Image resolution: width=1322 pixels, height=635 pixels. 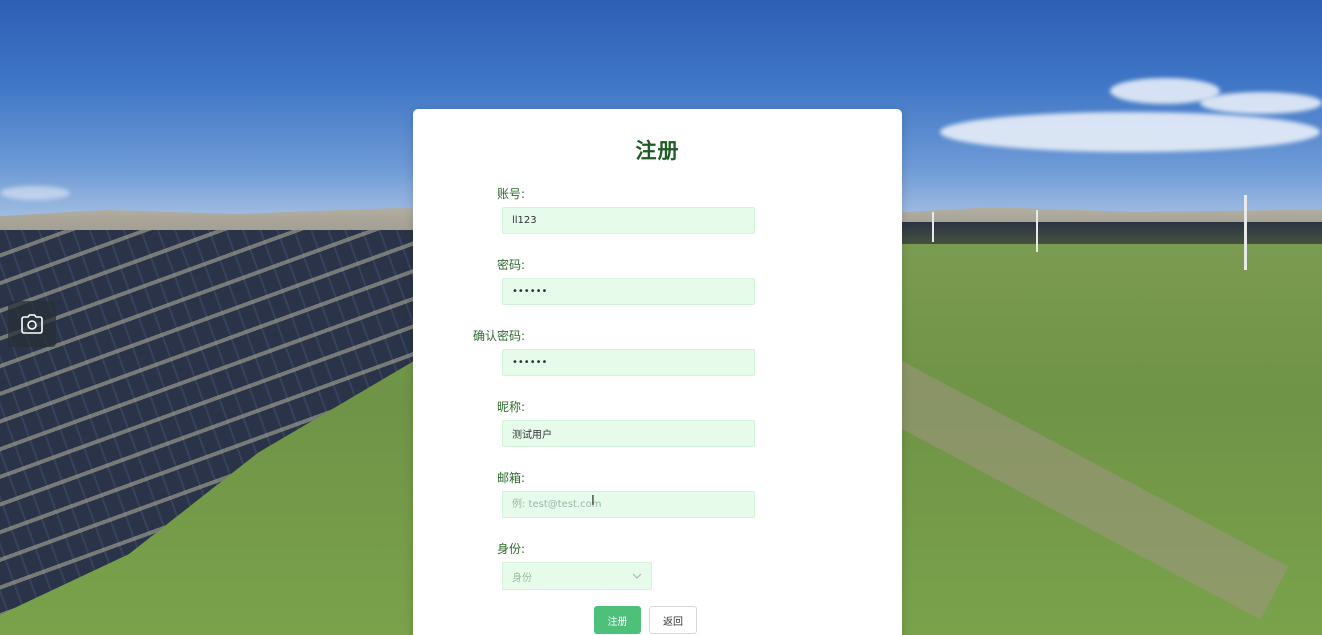 What do you see at coordinates (628, 291) in the screenshot?
I see `password-input` at bounding box center [628, 291].